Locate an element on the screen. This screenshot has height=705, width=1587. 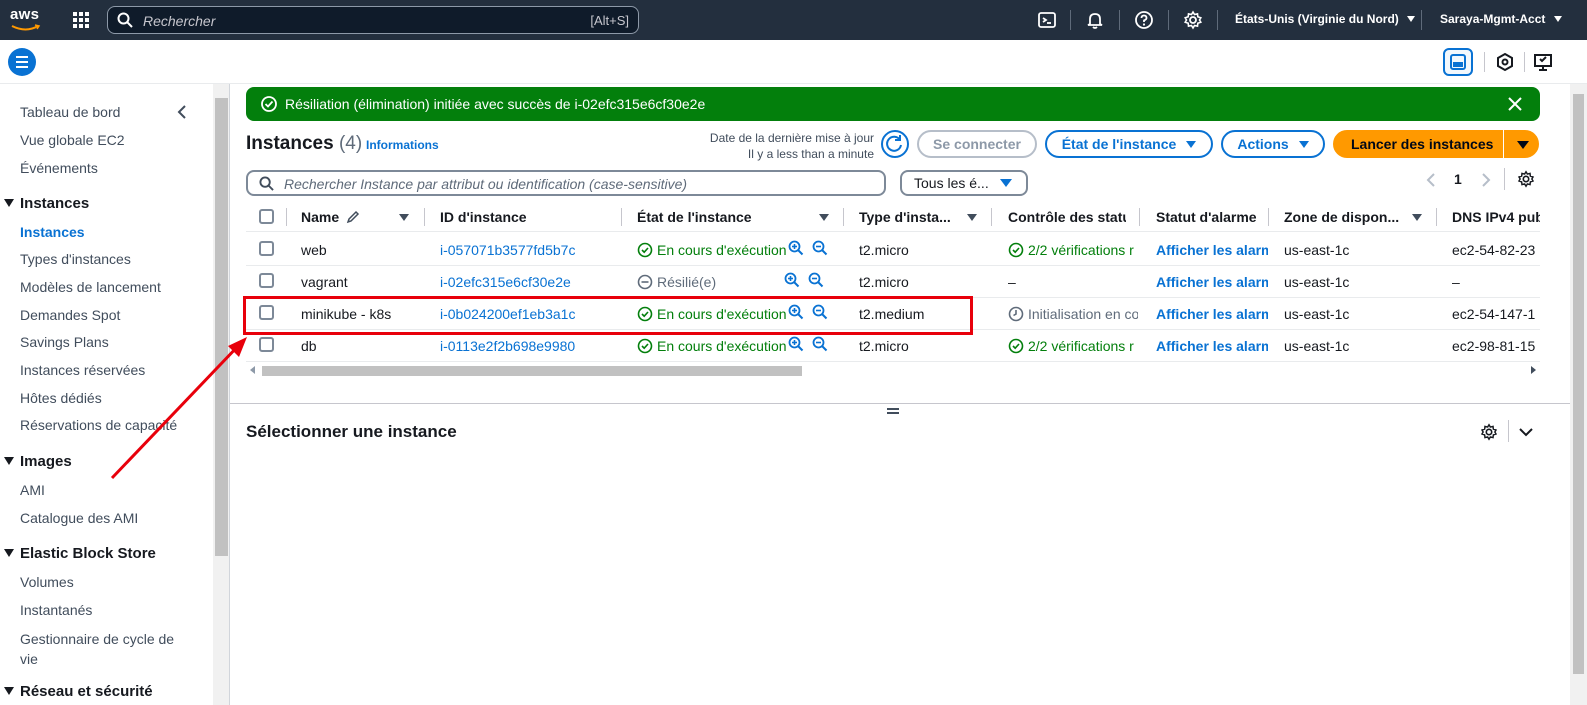
help-icon is located at coordinates (1144, 20).